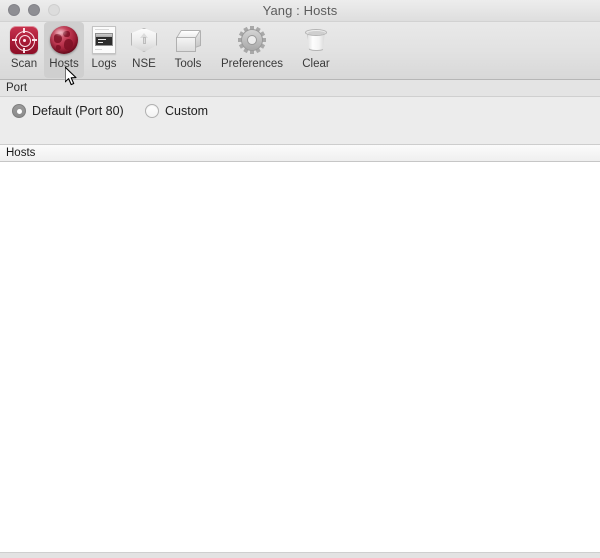 The width and height of the screenshot is (600, 558). Describe the element at coordinates (187, 111) in the screenshot. I see `radio-custom-port-label: Custom` at that location.